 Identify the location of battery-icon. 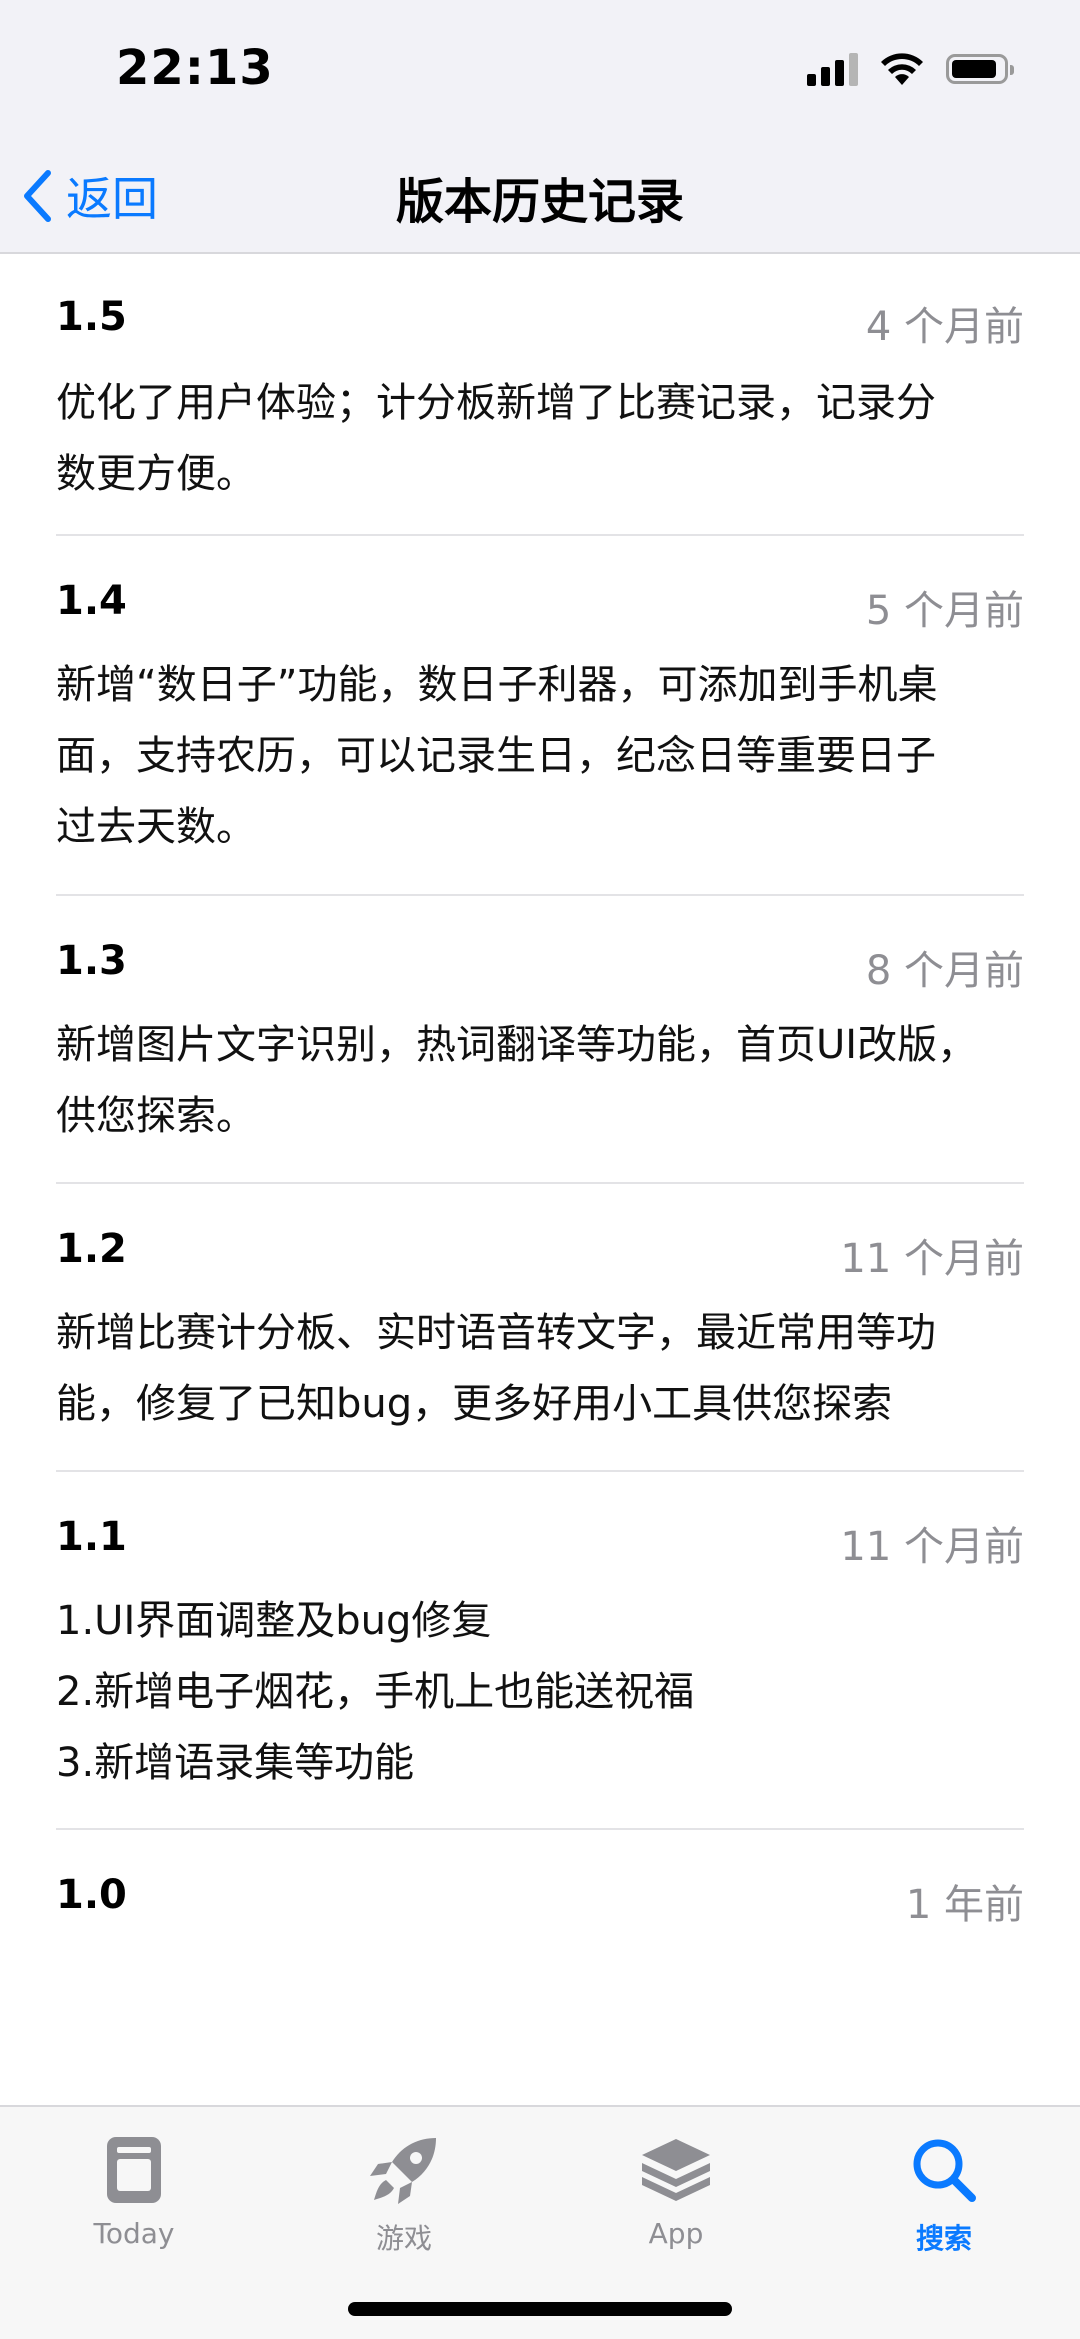
(980, 69).